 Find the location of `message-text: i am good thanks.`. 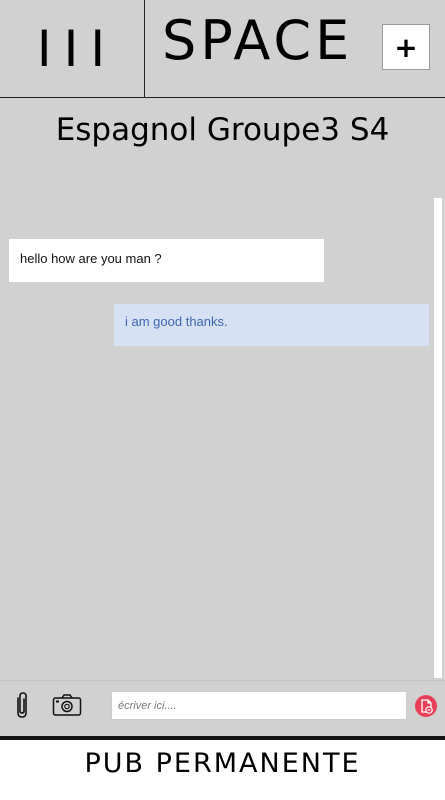

message-text: i am good thanks. is located at coordinates (176, 321).